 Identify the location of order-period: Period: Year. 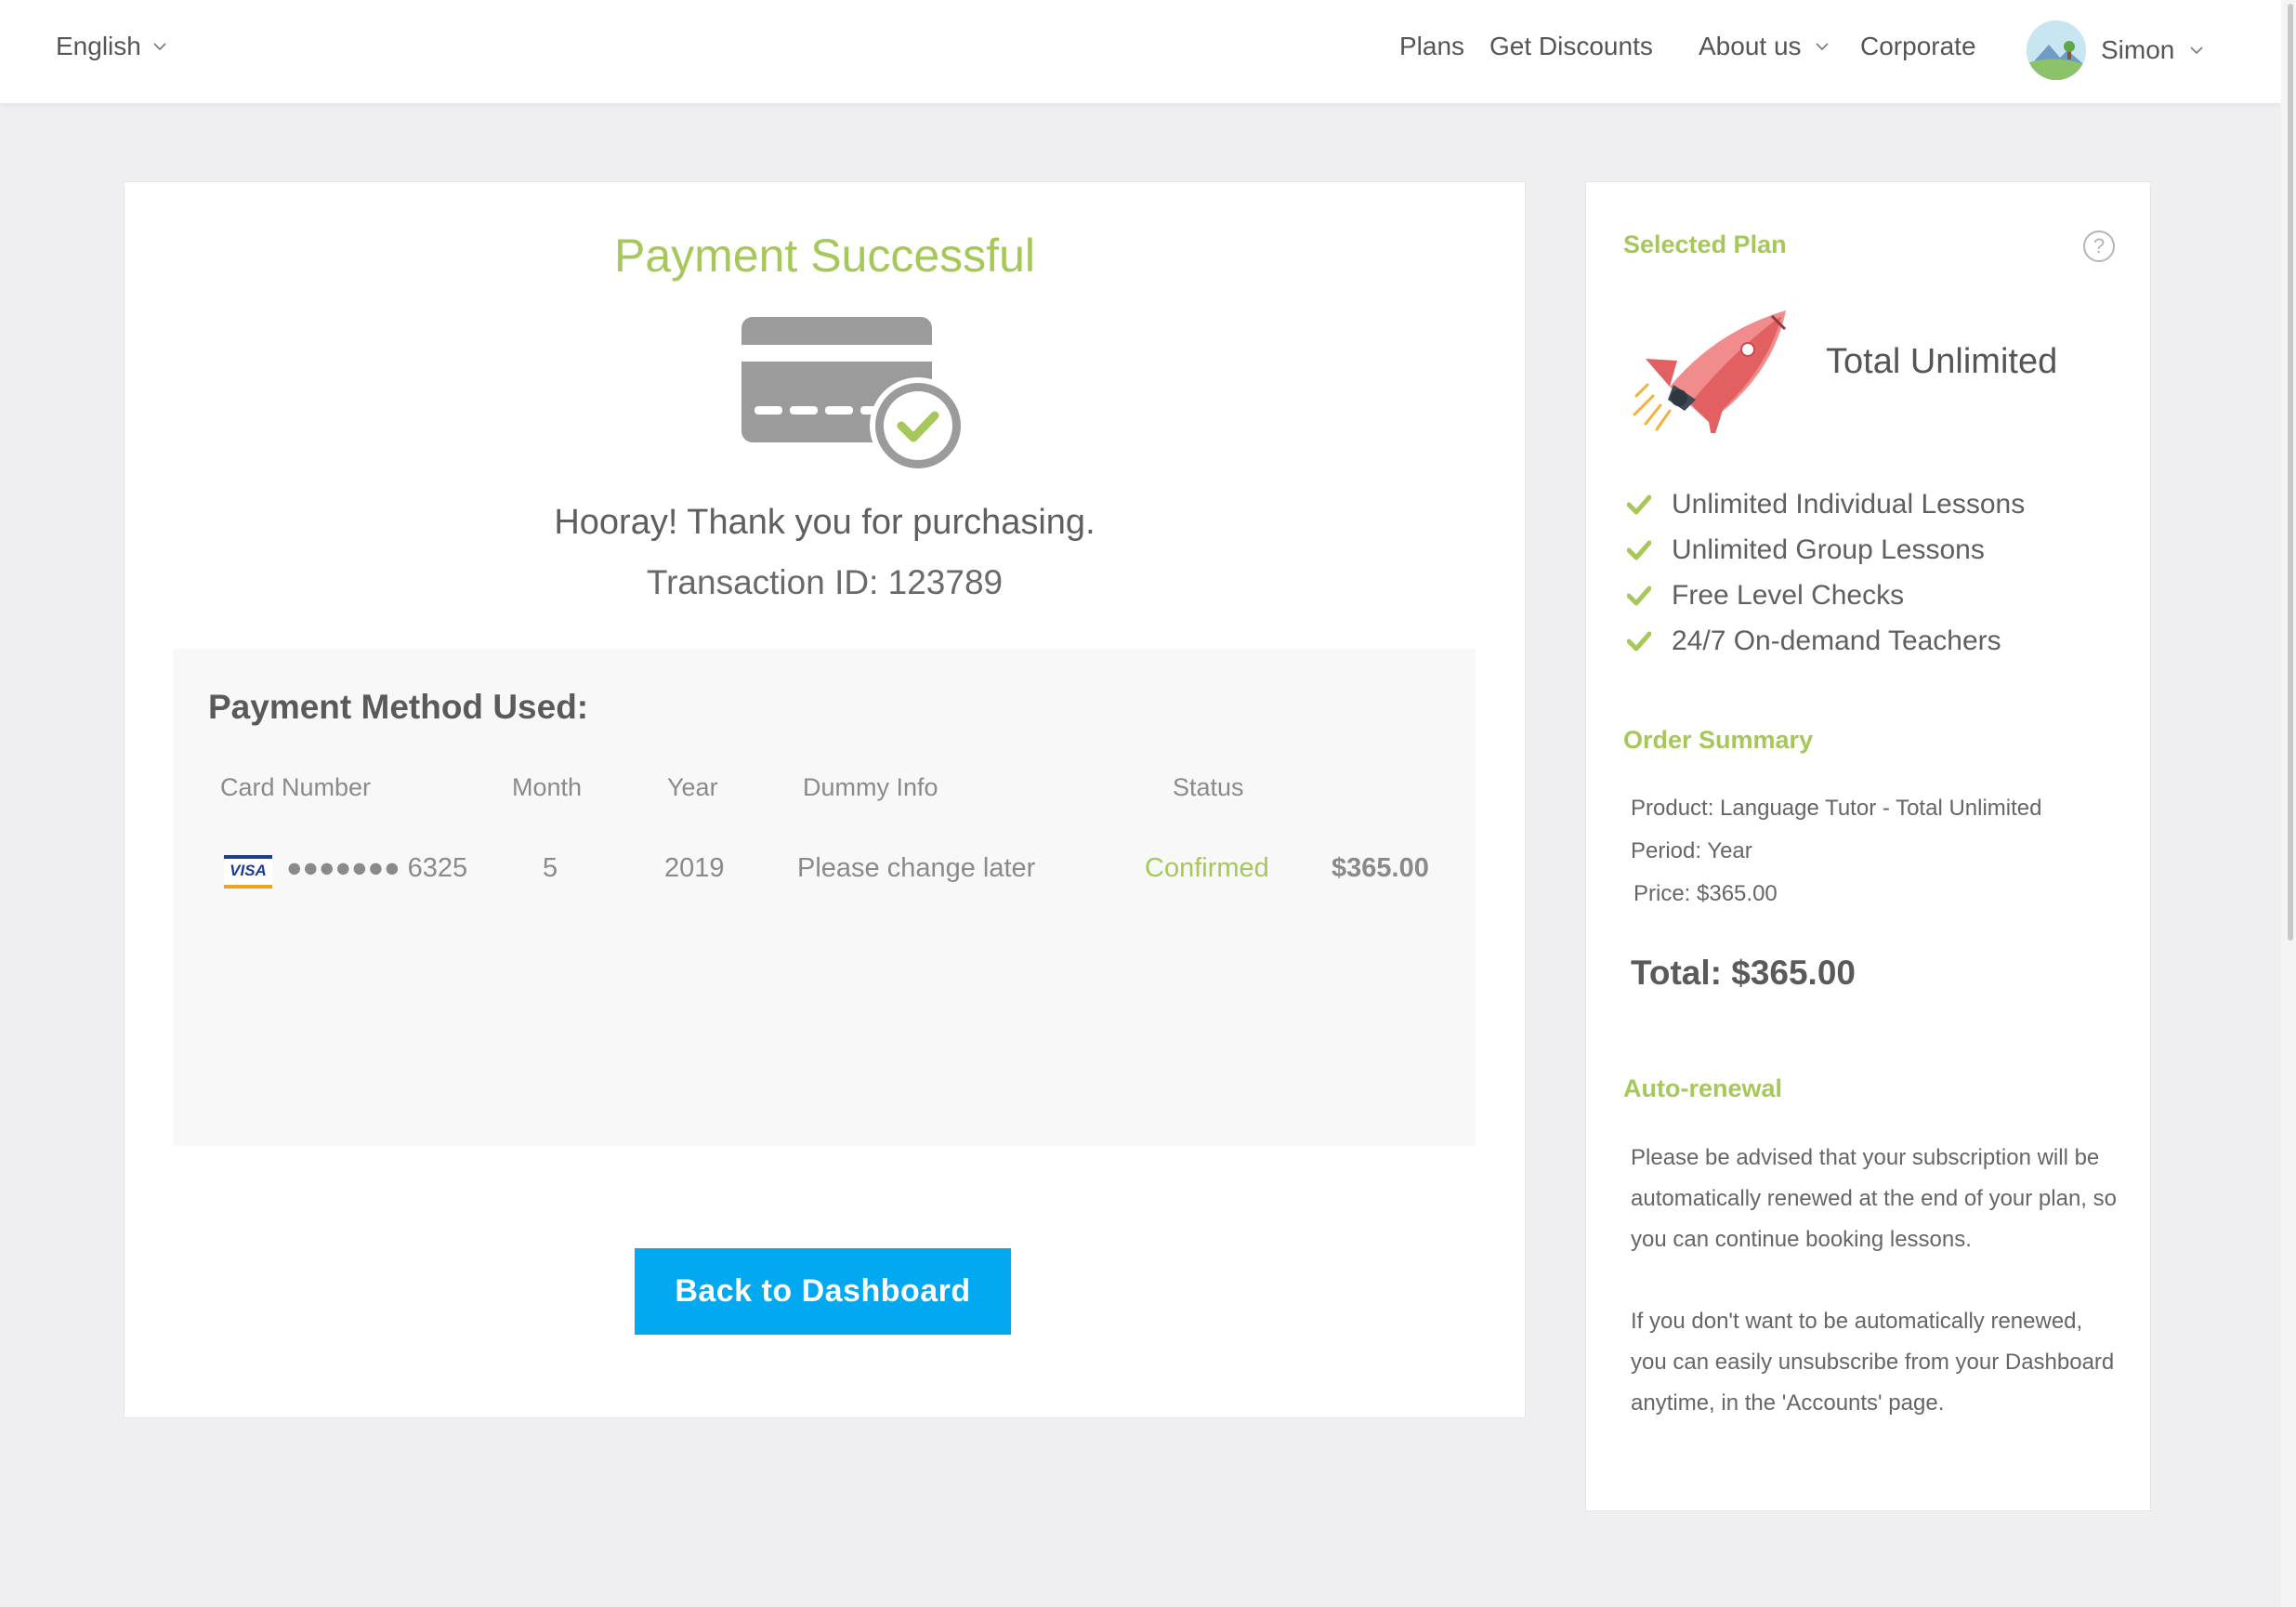
(1691, 850).